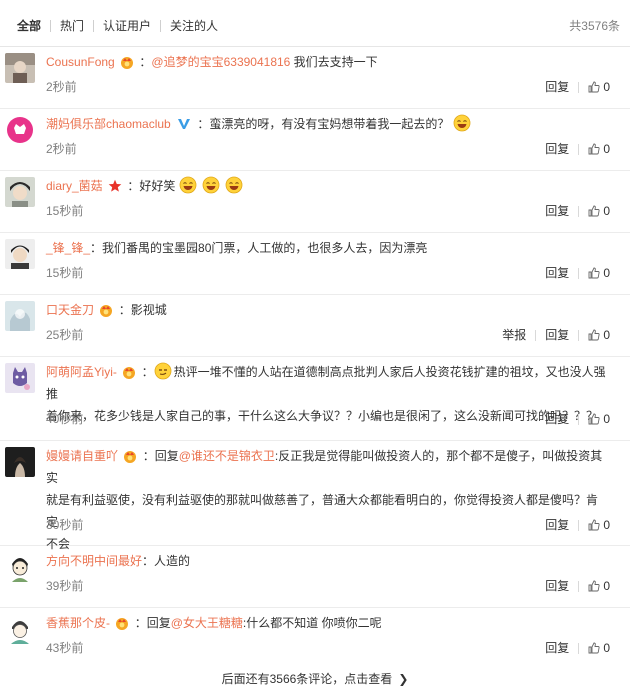 The width and height of the screenshot is (630, 692). I want to click on mention-link: @追梦的宝宝6339041816, so click(220, 62).